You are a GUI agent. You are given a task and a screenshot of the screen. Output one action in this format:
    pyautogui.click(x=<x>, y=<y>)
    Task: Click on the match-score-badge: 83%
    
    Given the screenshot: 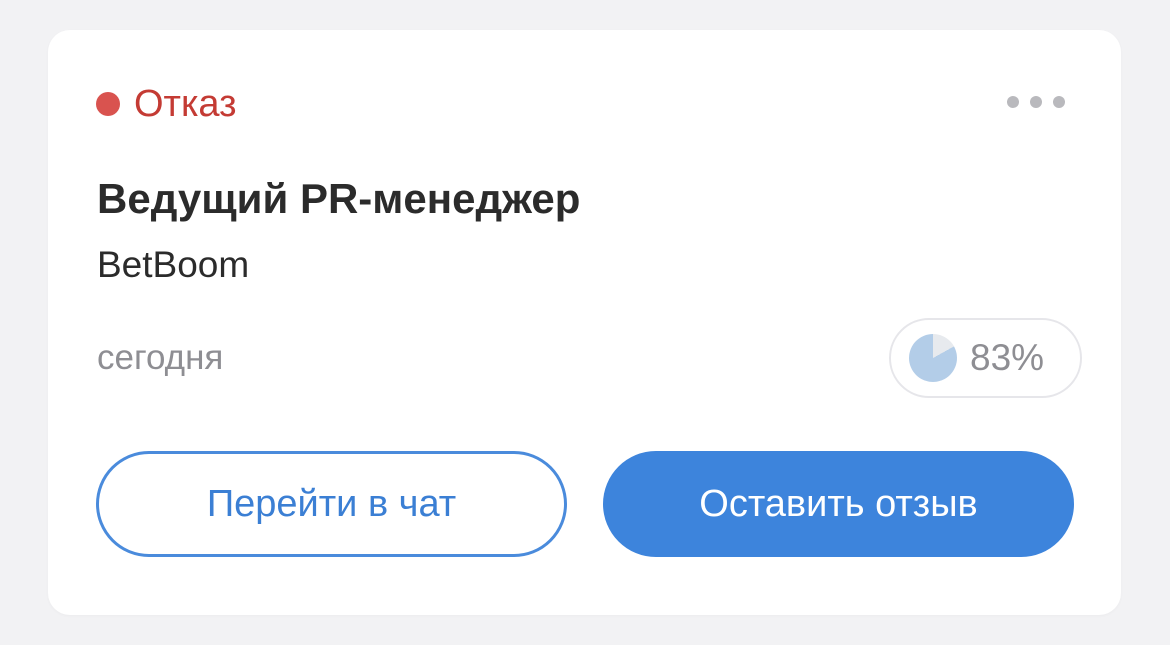 What is the action you would take?
    pyautogui.click(x=985, y=358)
    